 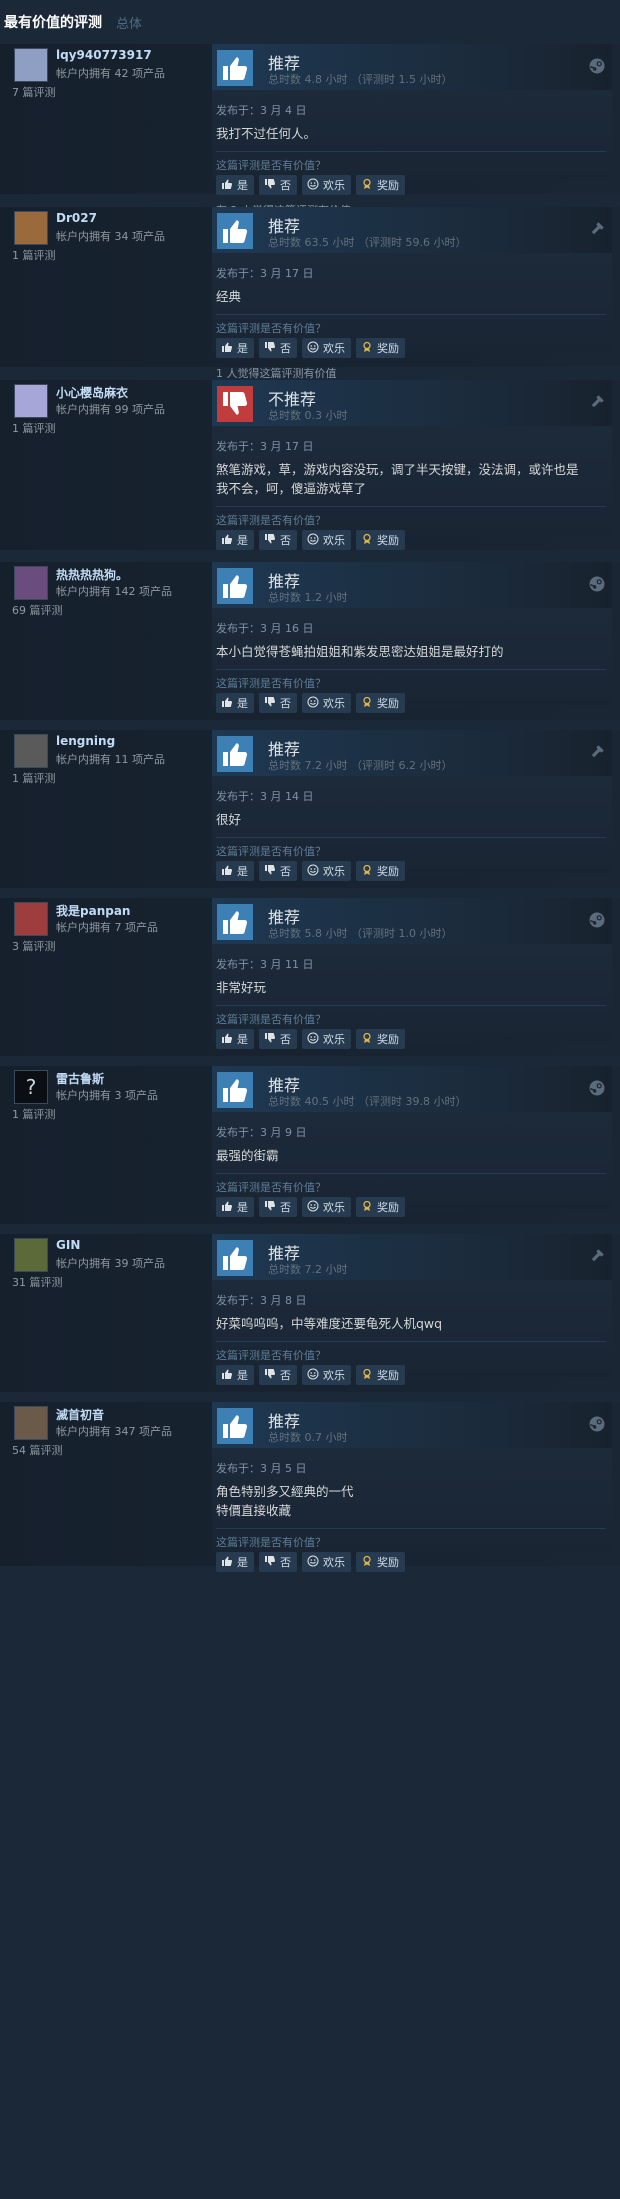 What do you see at coordinates (114, 1431) in the screenshot?
I see `products-owned: 帐户内拥有 347 项产品` at bounding box center [114, 1431].